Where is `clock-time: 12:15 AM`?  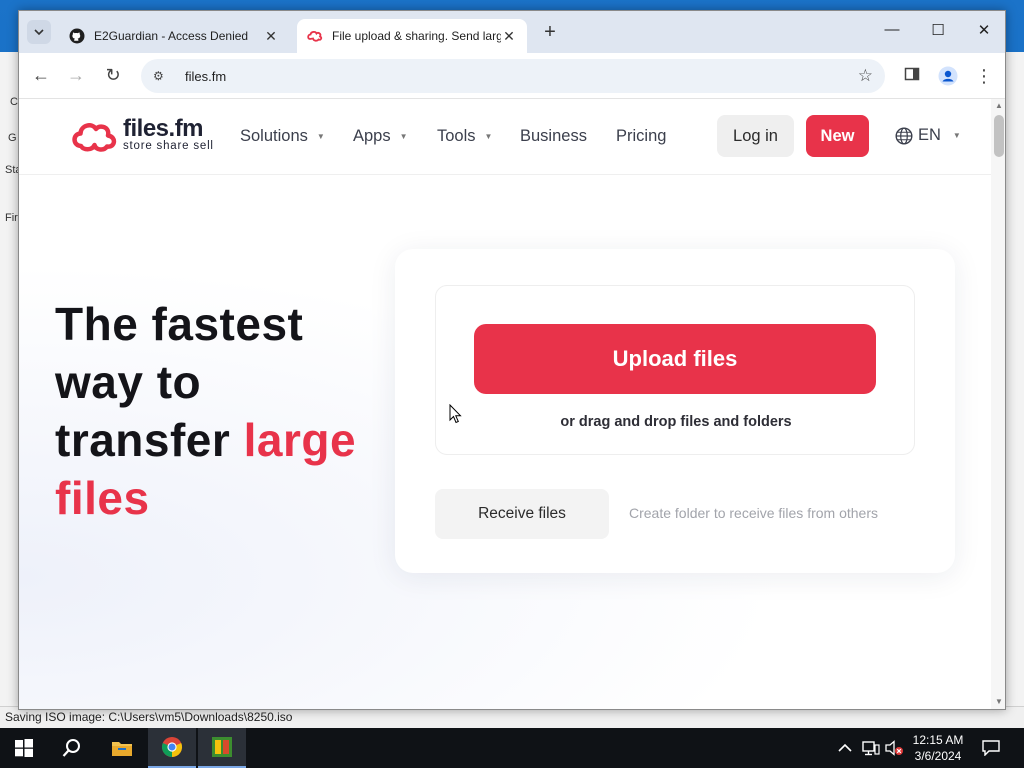
clock-time: 12:15 AM is located at coordinates (938, 740).